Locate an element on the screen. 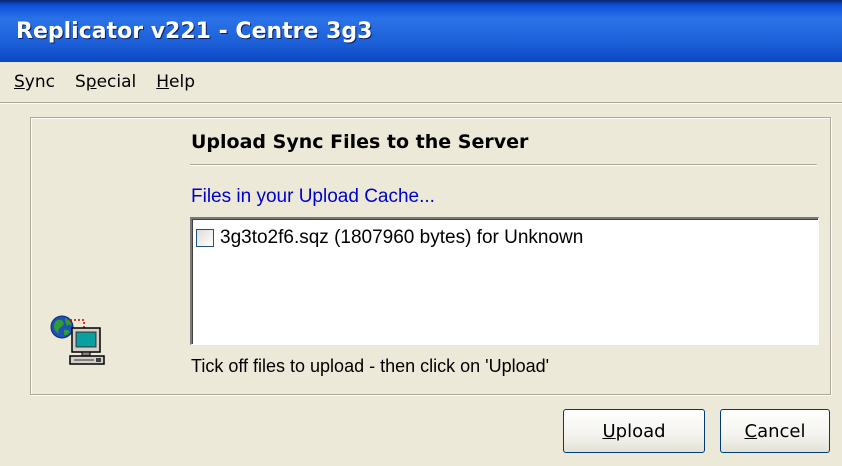  title-bar: Replicator v221 - Centre 3g3 is located at coordinates (421, 31).